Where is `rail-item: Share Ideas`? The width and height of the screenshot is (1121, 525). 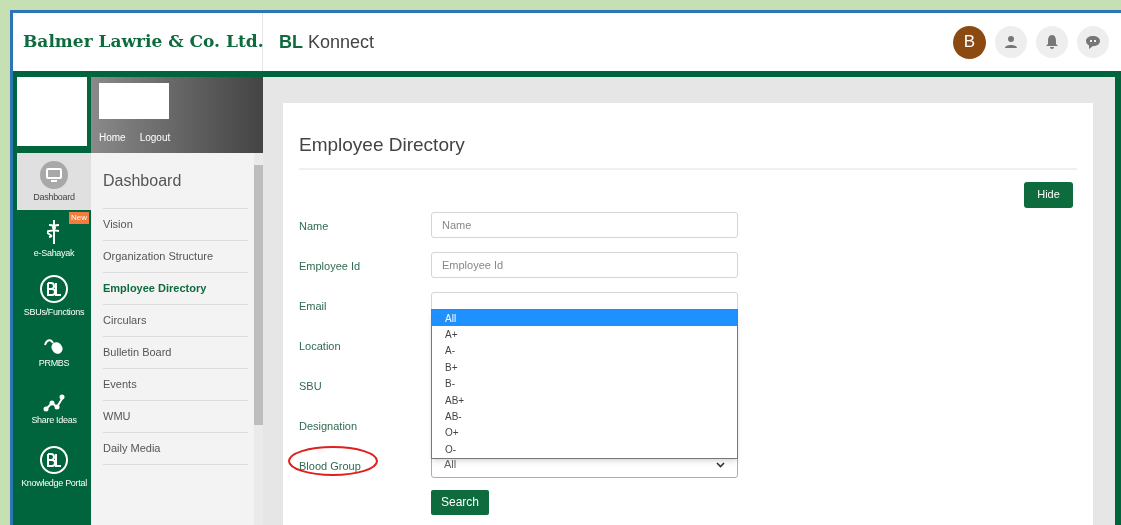 rail-item: Share Ideas is located at coordinates (54, 409).